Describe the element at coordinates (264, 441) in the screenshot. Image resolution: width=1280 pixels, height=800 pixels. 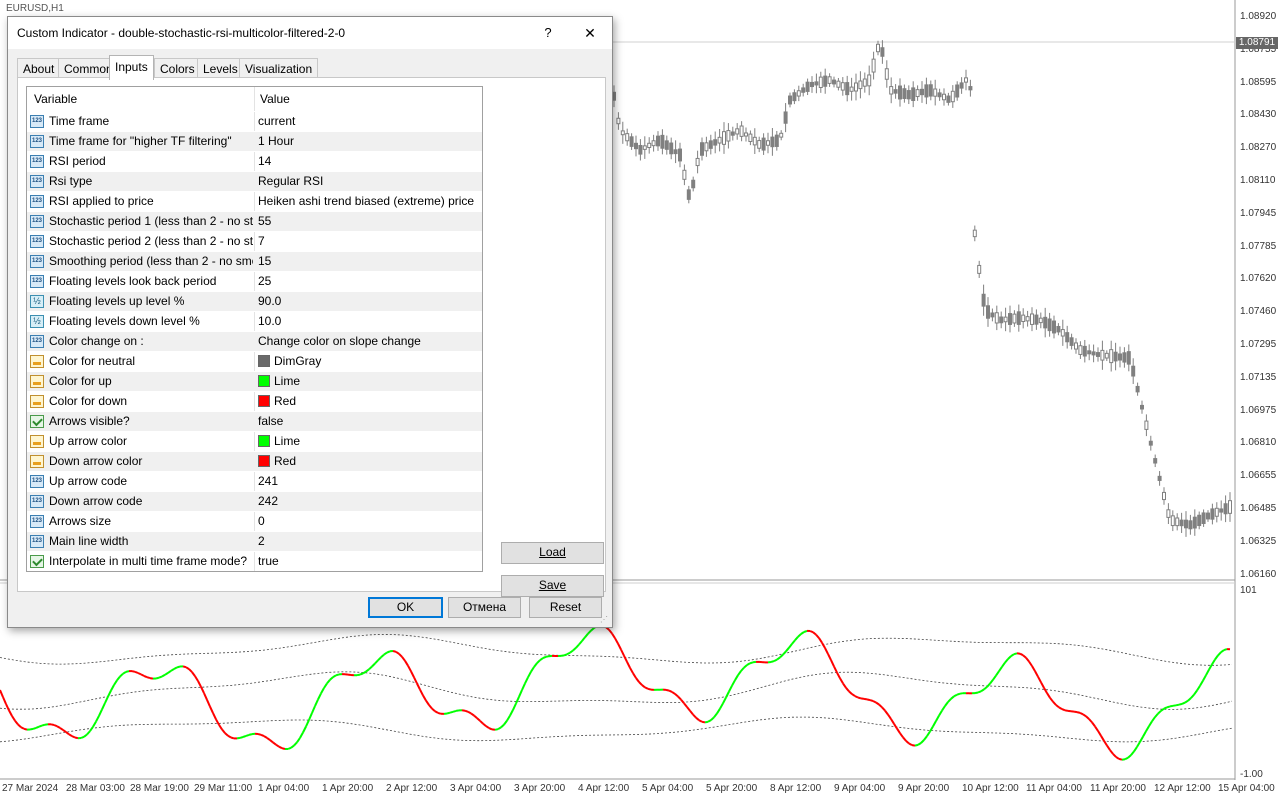
I see `color-swatch` at that location.